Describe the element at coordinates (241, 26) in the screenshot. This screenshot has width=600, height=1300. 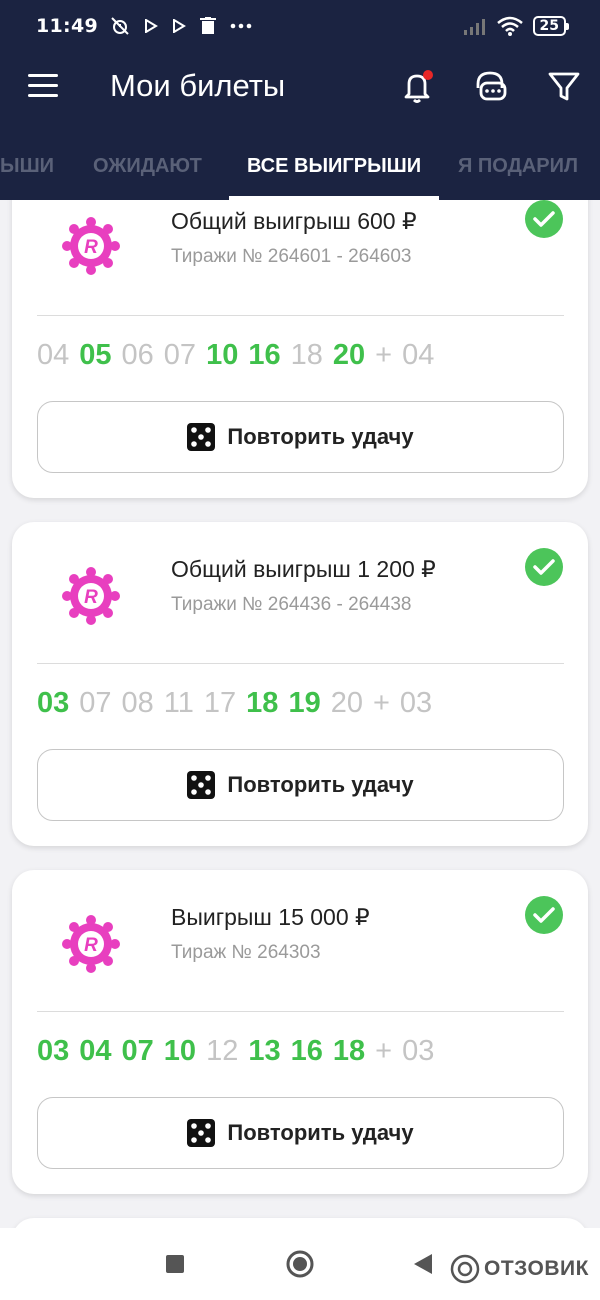
I see `more-dots-icon` at that location.